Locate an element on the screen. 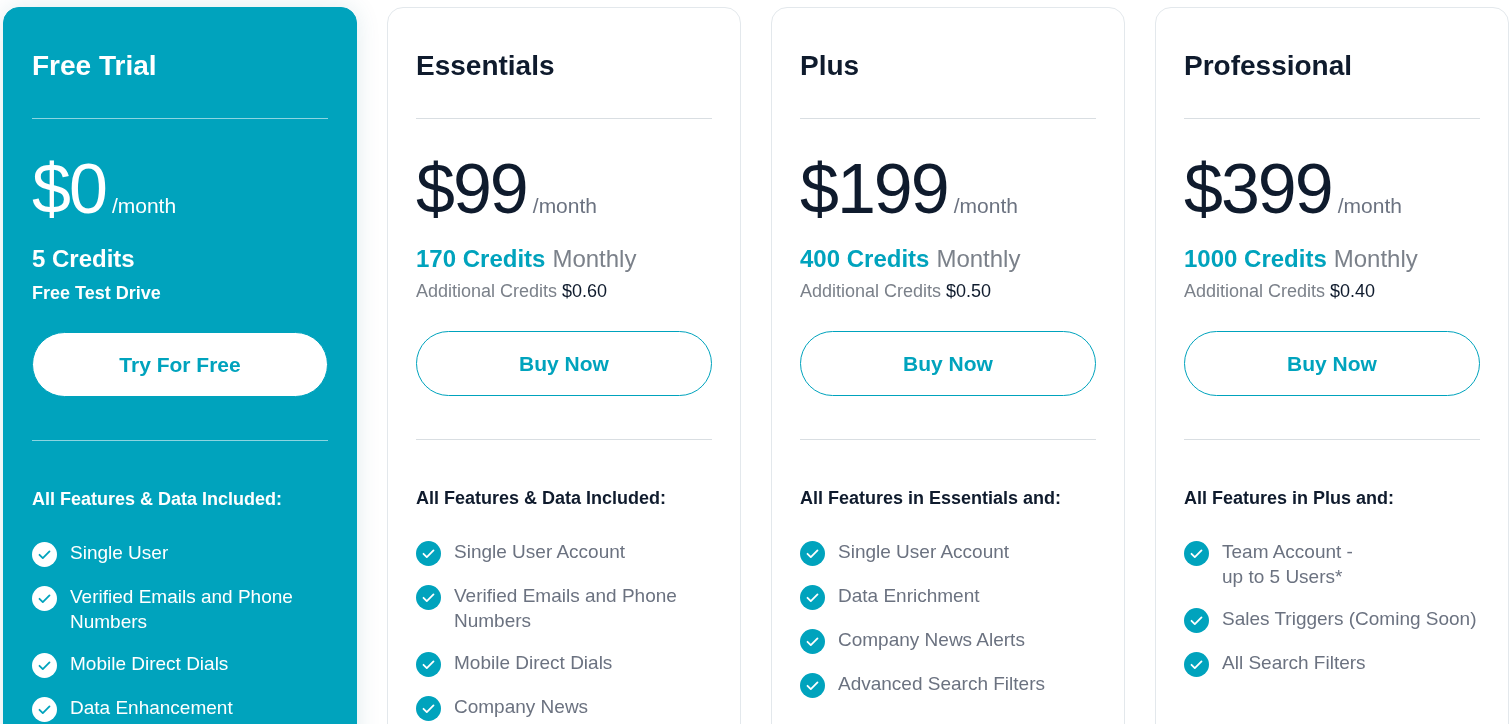 The width and height of the screenshot is (1509, 724). plan-price: $0 is located at coordinates (69, 189).